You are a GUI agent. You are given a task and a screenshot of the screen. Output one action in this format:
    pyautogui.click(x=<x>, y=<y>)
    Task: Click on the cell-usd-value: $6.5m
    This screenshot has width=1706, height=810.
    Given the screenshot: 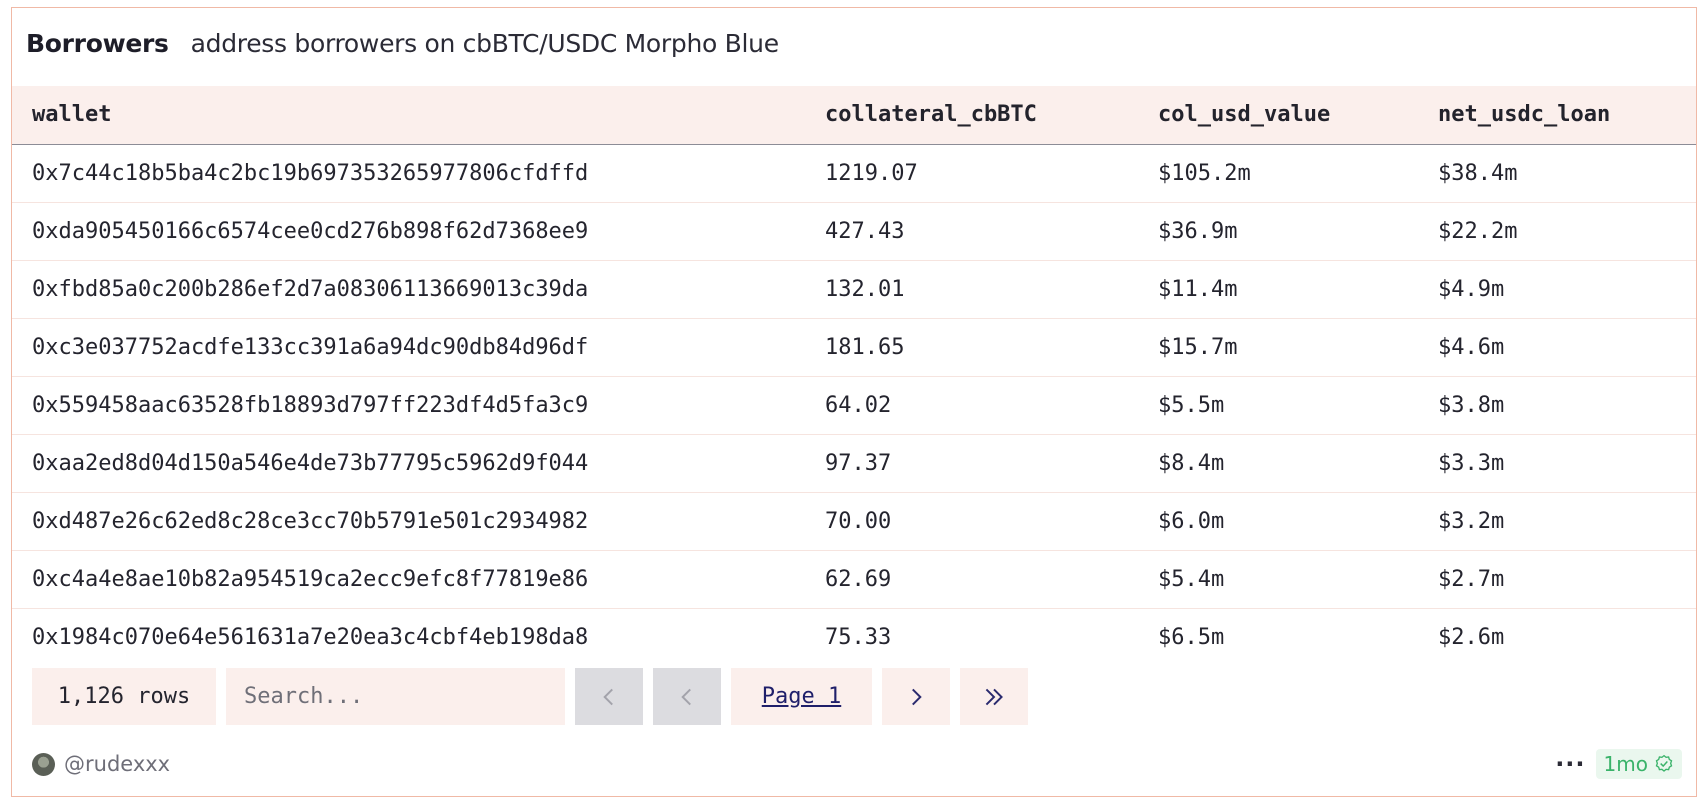 What is the action you would take?
    pyautogui.click(x=1191, y=636)
    